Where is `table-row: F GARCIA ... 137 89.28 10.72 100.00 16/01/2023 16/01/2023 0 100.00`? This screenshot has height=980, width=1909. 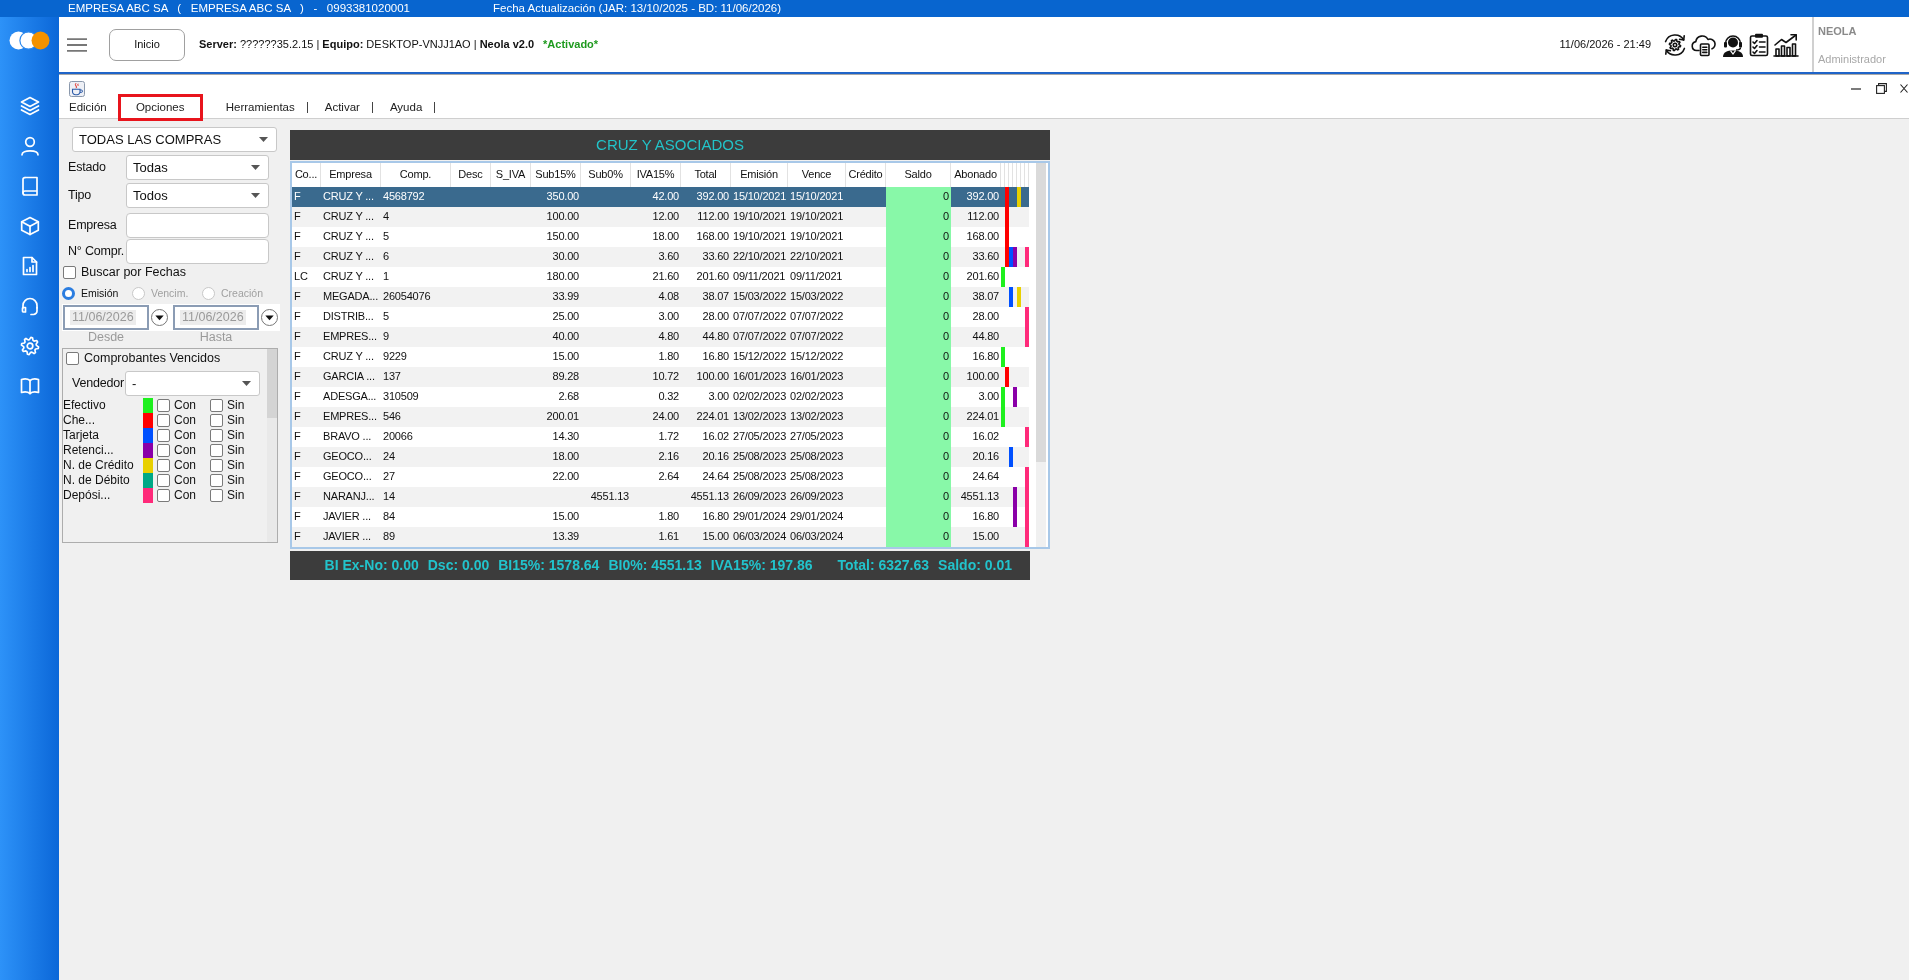 table-row: F GARCIA ... 137 89.28 10.72 100.00 16/01/2023 16/01/2023 0 100.00 is located at coordinates (660, 377).